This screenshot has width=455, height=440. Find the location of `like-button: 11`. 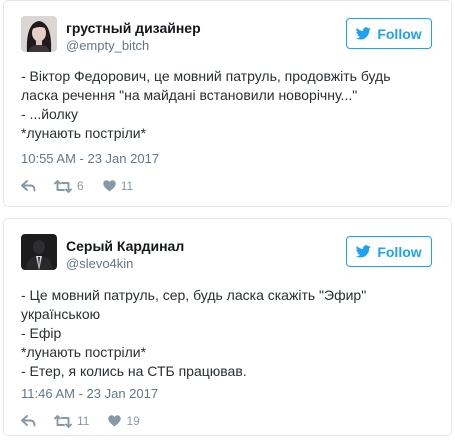

like-button: 11 is located at coordinates (118, 186).